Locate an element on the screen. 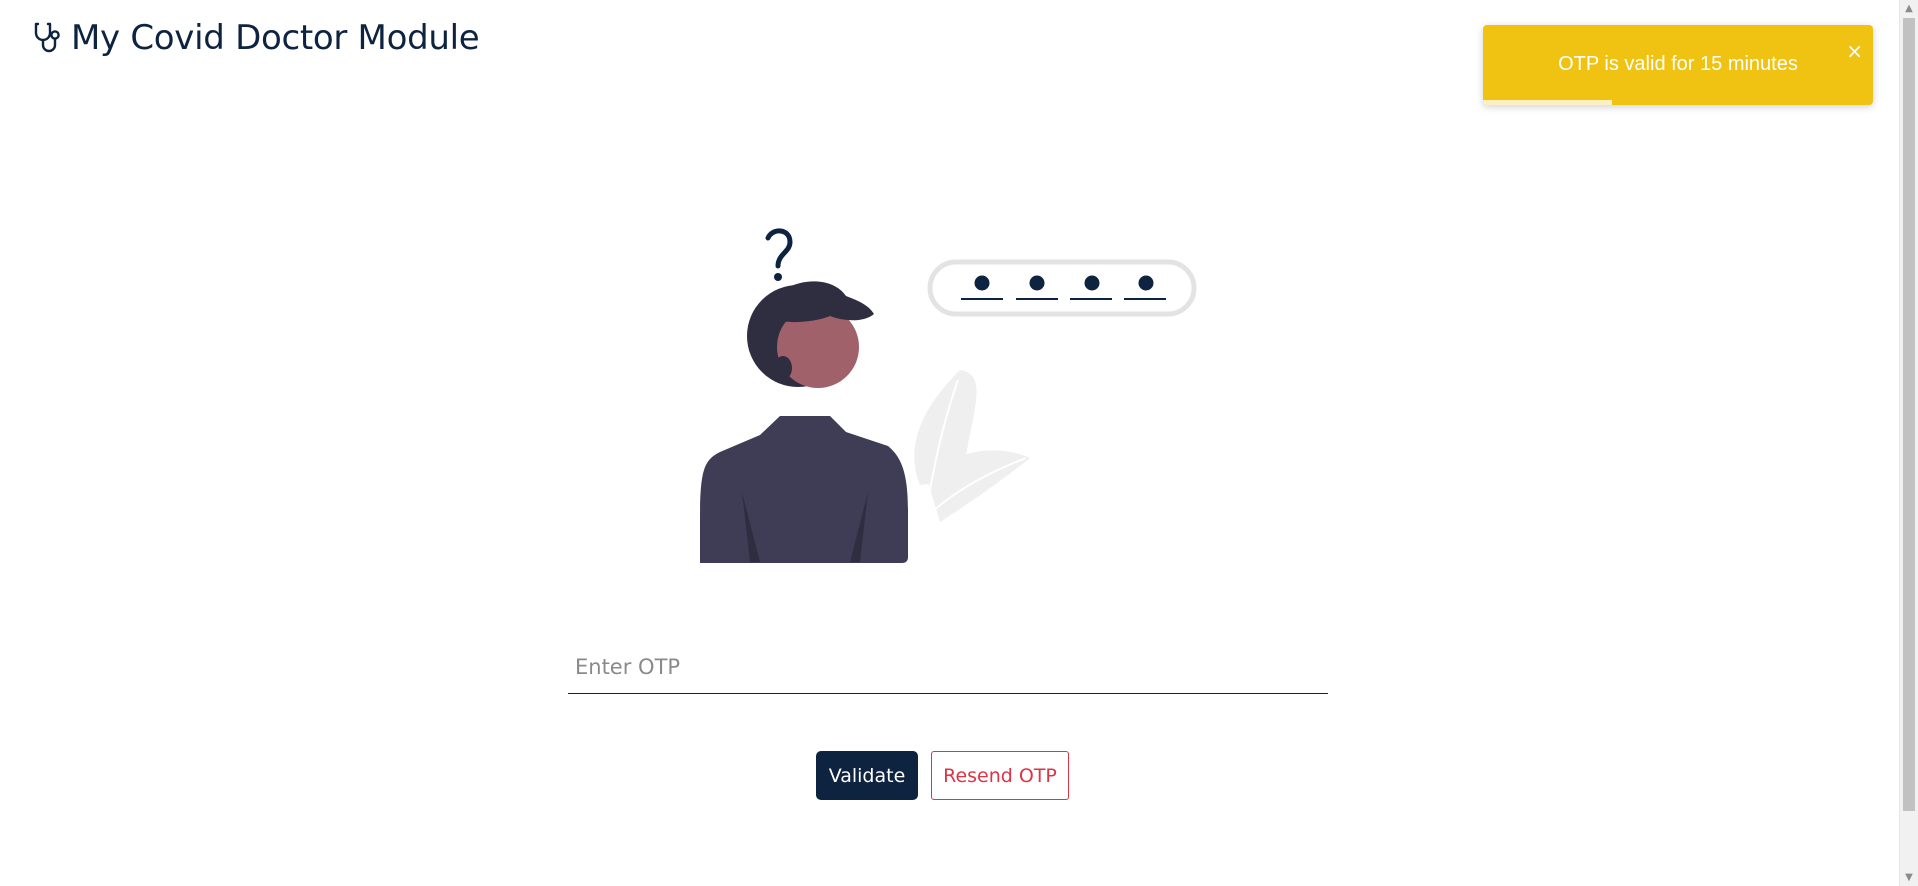  vertical-scrollbar: ▲ ▼ is located at coordinates (1908, 443).